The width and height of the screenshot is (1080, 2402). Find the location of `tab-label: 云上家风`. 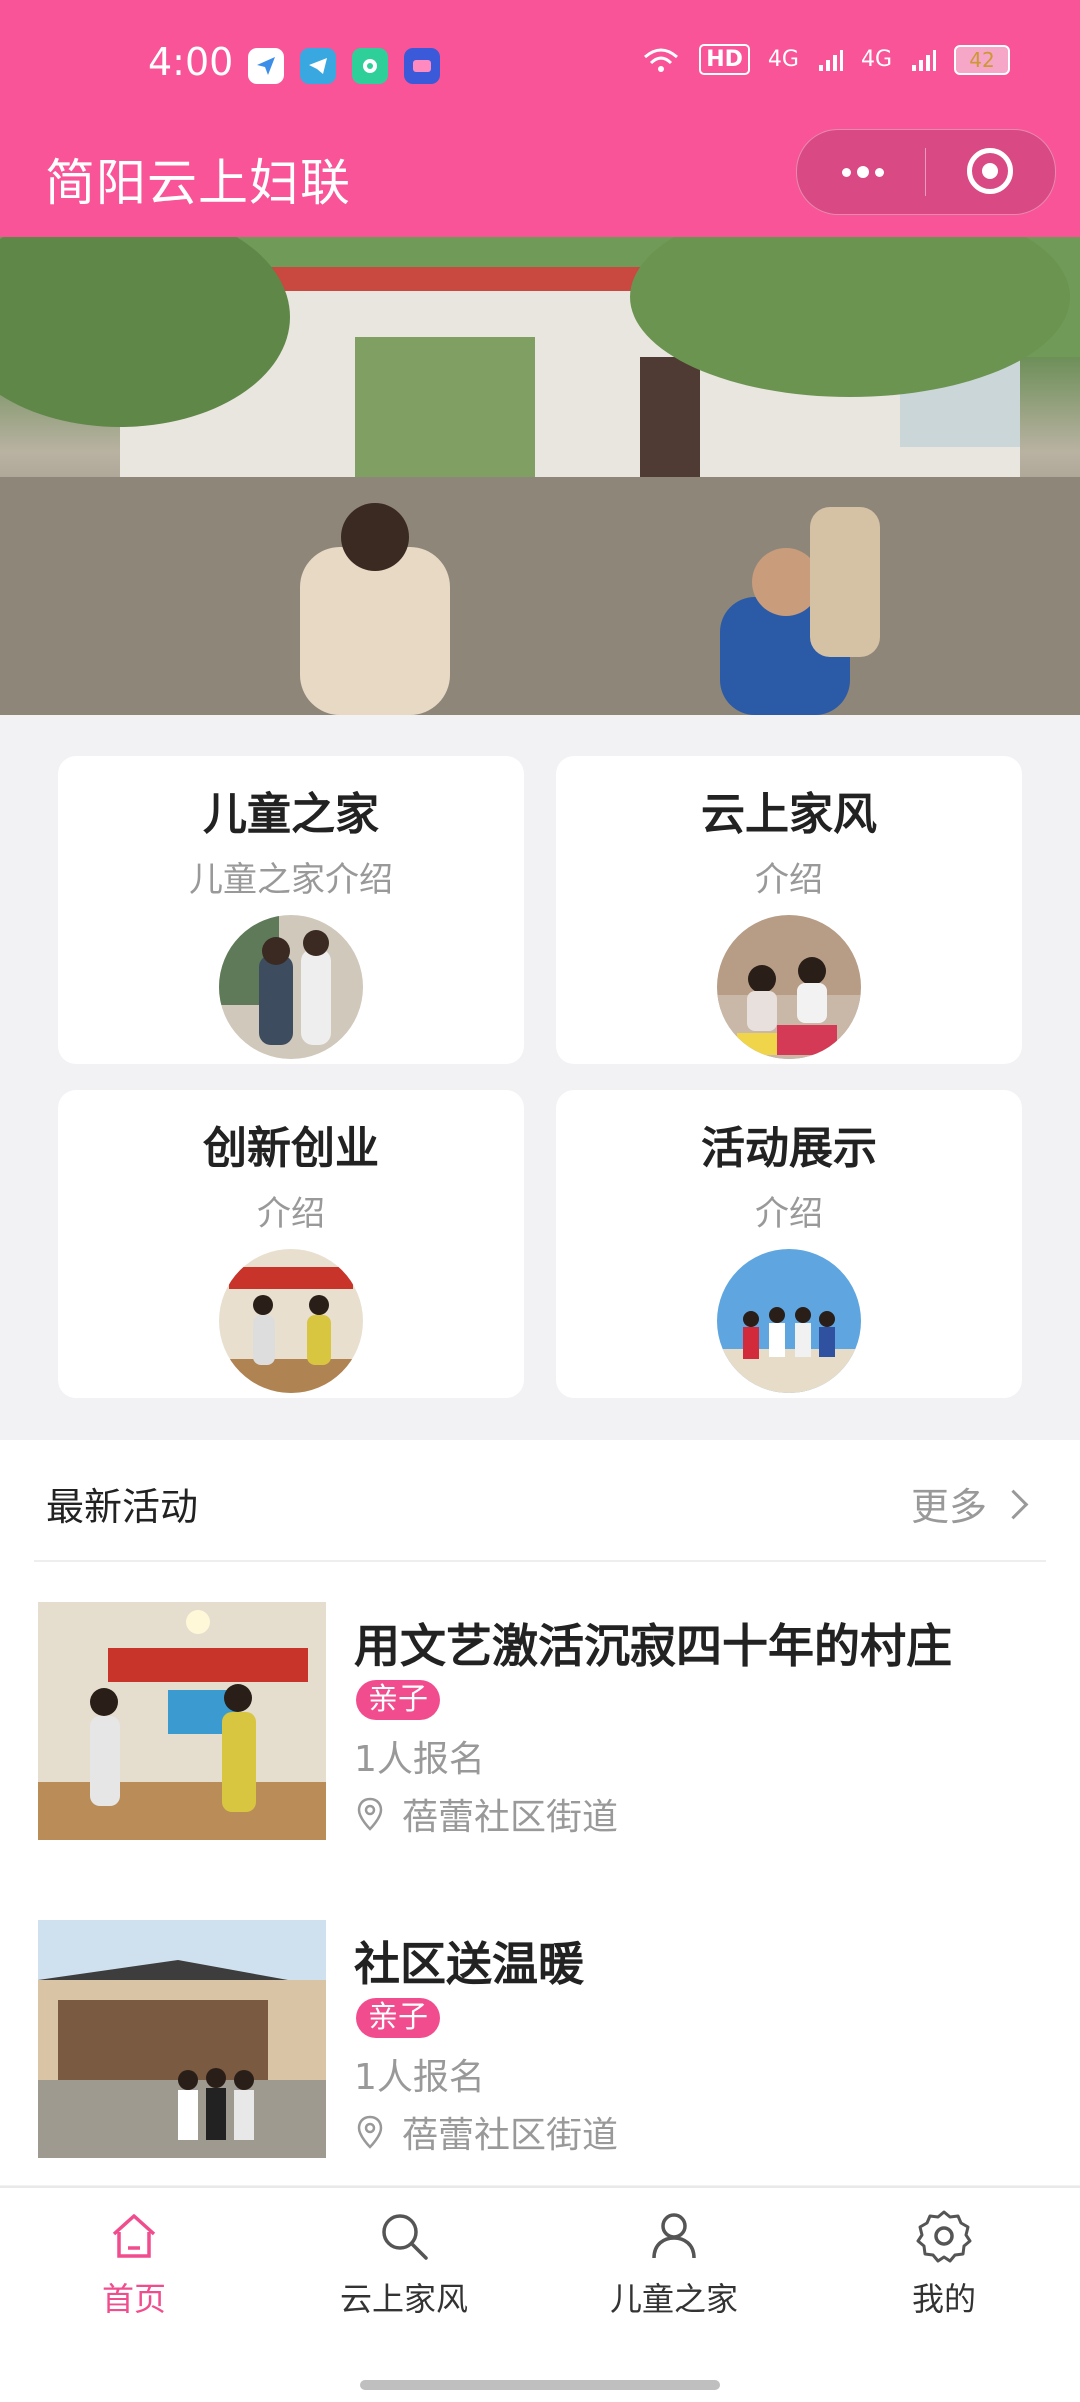

tab-label: 云上家风 is located at coordinates (403, 2299).